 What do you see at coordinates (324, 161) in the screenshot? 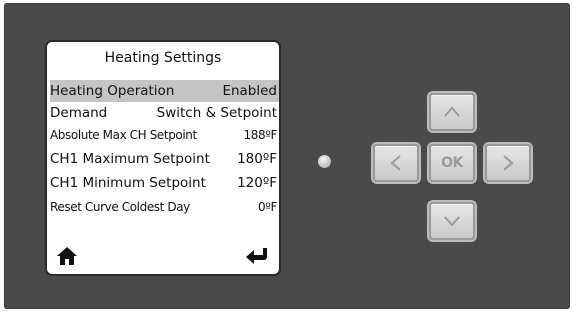
I see `status-led` at bounding box center [324, 161].